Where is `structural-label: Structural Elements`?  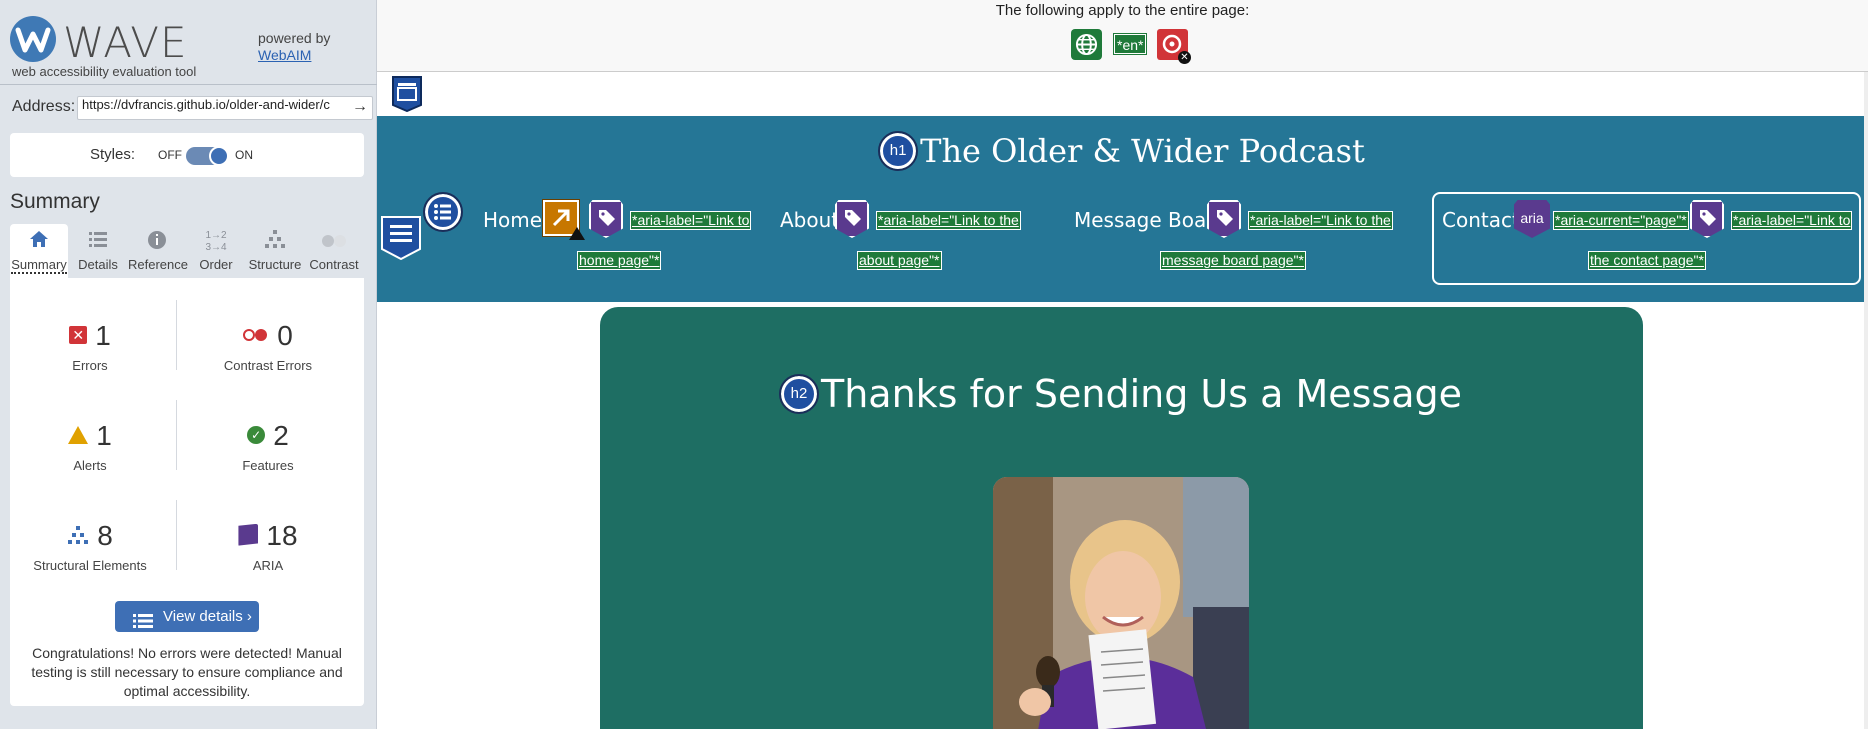
structural-label: Structural Elements is located at coordinates (90, 565).